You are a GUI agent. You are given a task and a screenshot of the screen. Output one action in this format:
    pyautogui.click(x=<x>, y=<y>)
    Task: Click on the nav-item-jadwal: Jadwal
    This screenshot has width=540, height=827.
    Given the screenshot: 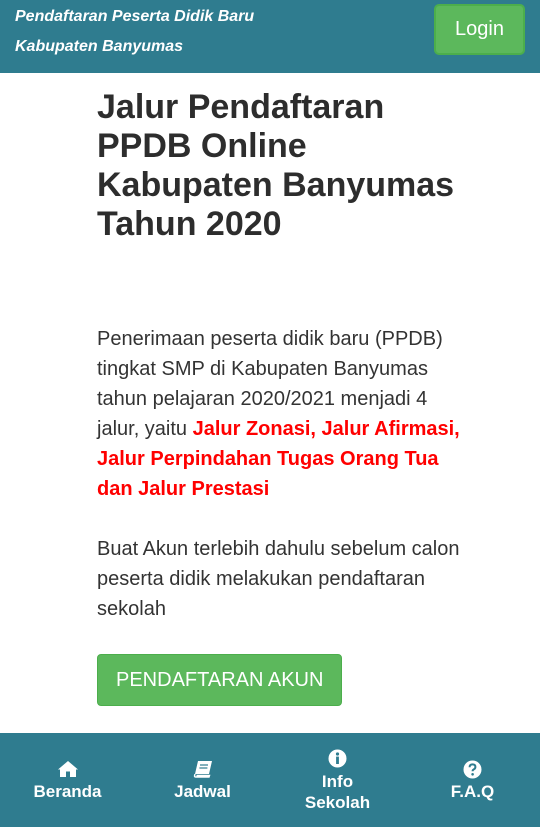 What is the action you would take?
    pyautogui.click(x=202, y=780)
    